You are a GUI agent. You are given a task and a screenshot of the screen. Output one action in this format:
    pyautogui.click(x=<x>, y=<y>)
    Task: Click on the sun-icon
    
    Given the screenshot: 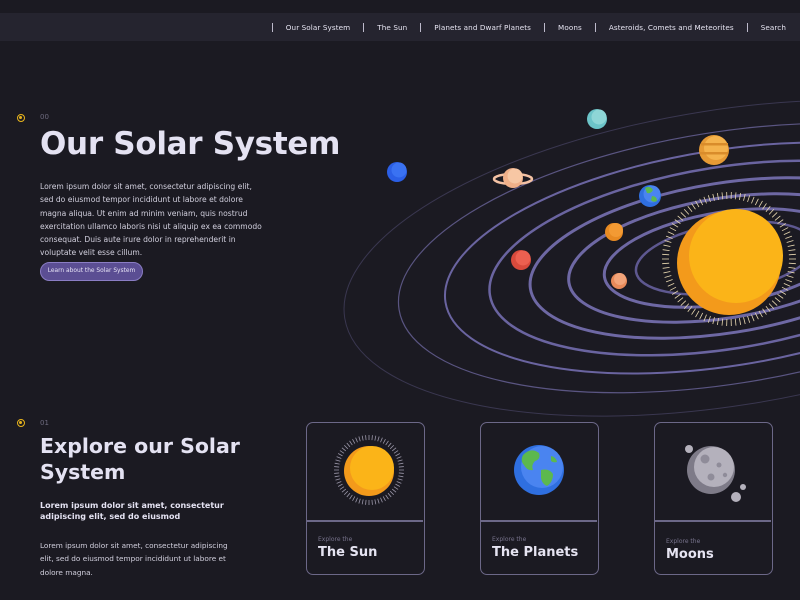 What is the action you would take?
    pyautogui.click(x=369, y=471)
    